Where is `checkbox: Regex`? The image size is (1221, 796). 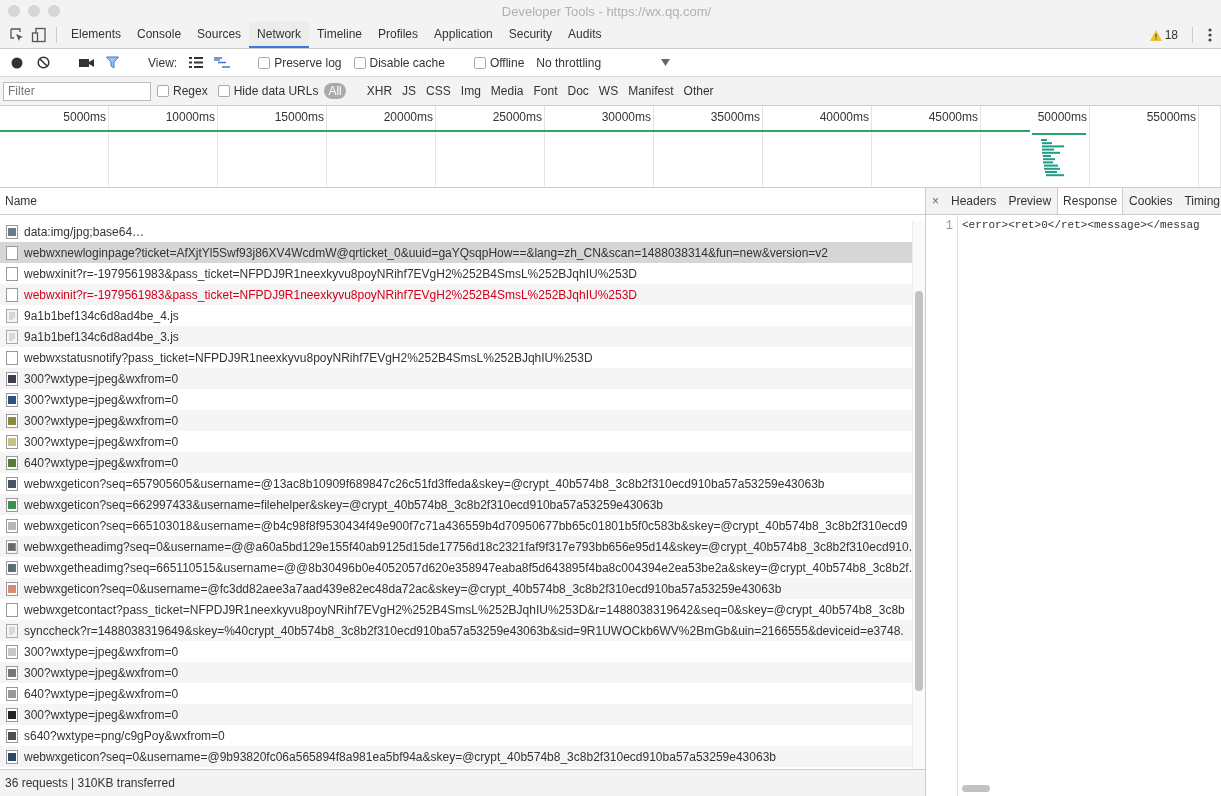
checkbox: Regex is located at coordinates (182, 91).